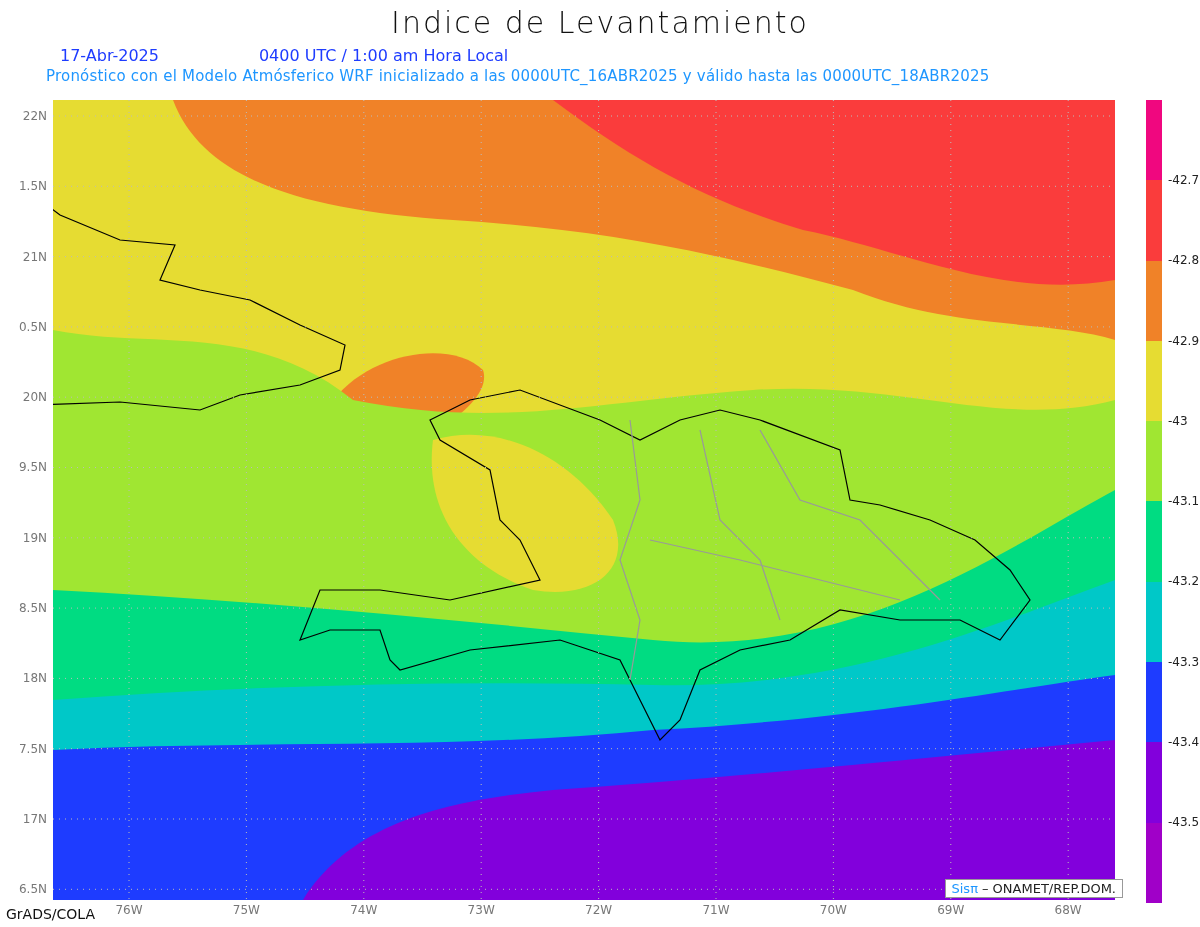 The image size is (1200, 927). What do you see at coordinates (246, 910) in the screenshot?
I see `longitude-label: 75W` at bounding box center [246, 910].